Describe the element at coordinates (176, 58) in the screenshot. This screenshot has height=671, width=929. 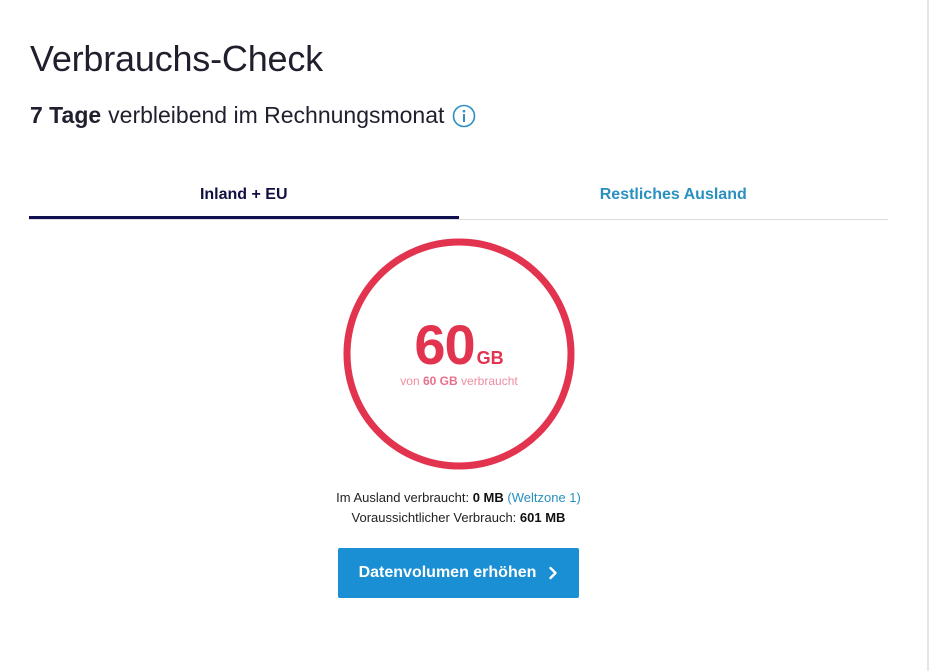
I see `page-title: Verbrauchs-Check` at that location.